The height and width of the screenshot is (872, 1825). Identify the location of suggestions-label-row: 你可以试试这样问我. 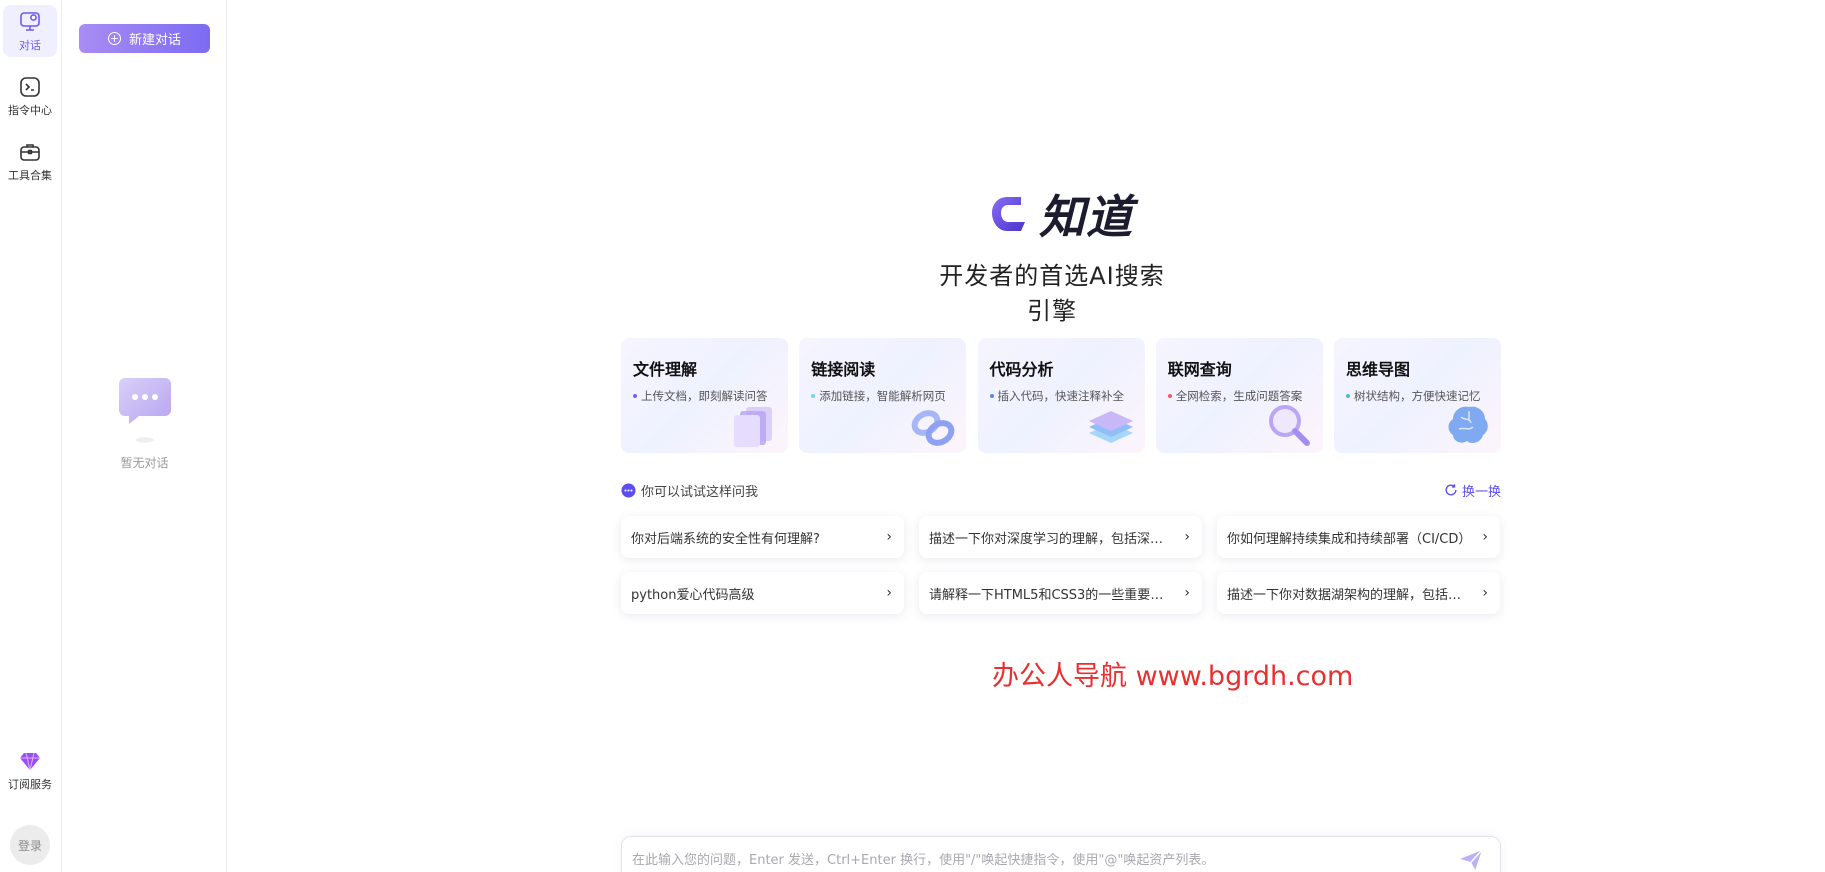
(689, 490).